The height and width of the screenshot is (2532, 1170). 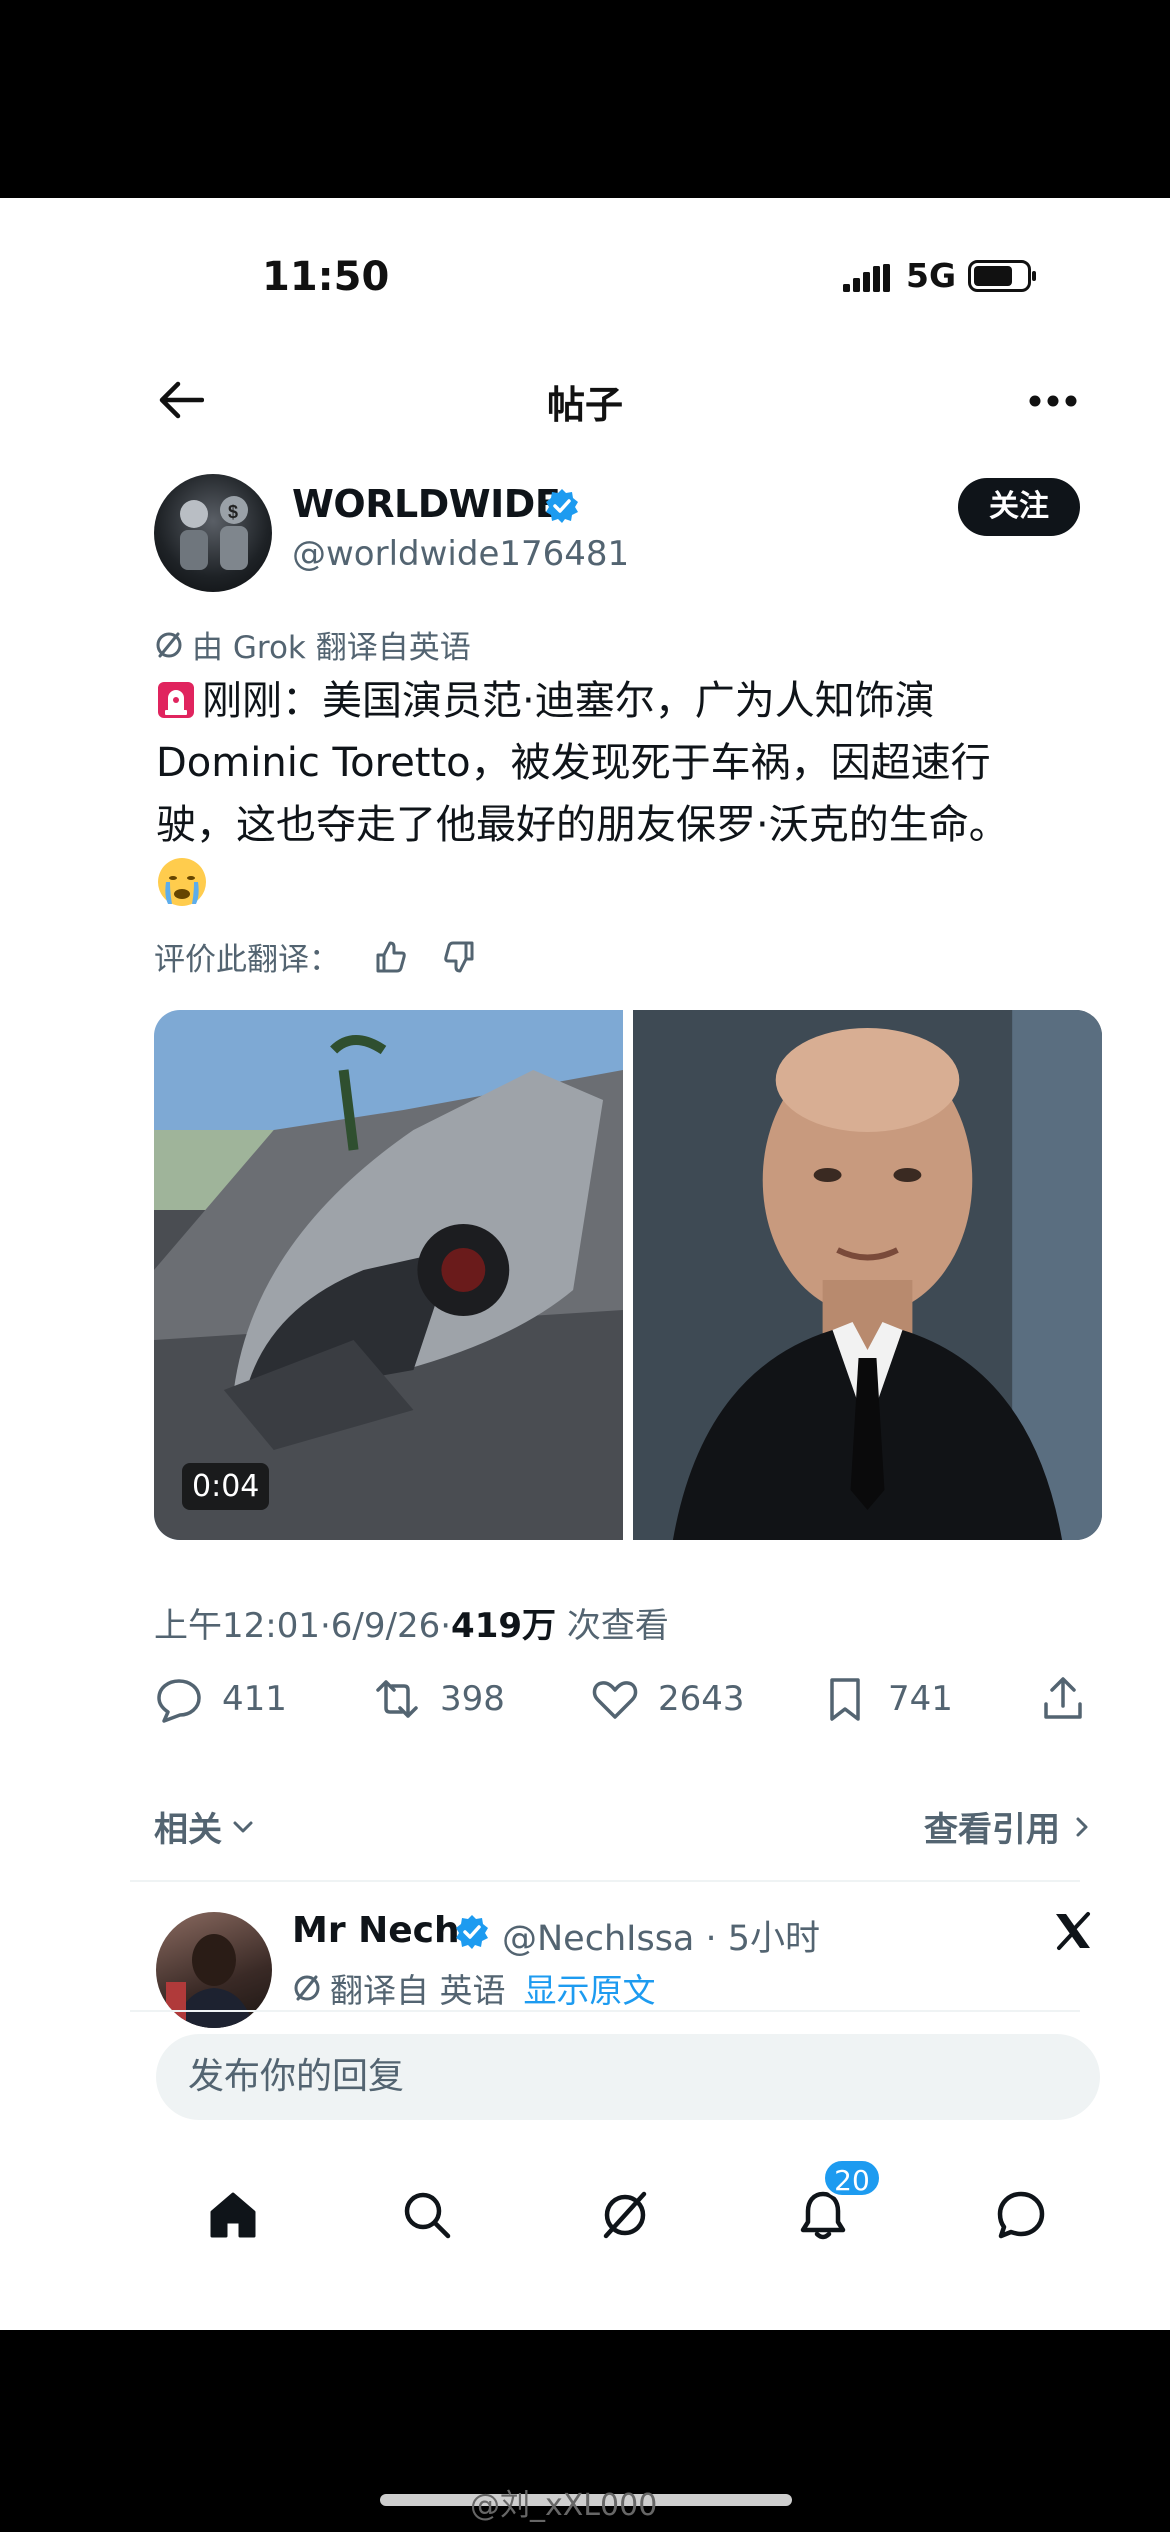 What do you see at coordinates (617, 1626) in the screenshot?
I see `view-count-suffix: 次查看` at bounding box center [617, 1626].